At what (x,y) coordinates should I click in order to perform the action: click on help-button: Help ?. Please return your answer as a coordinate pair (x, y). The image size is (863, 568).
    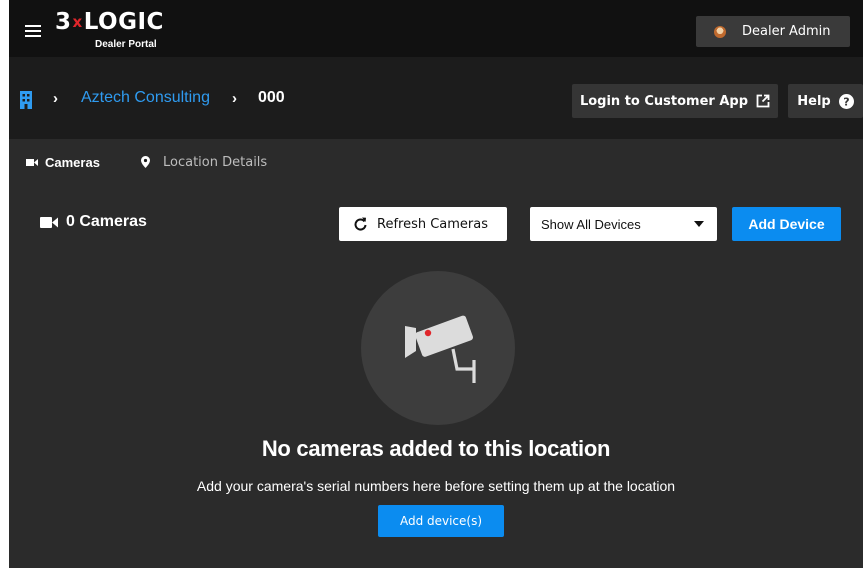
    Looking at the image, I should click on (825, 101).